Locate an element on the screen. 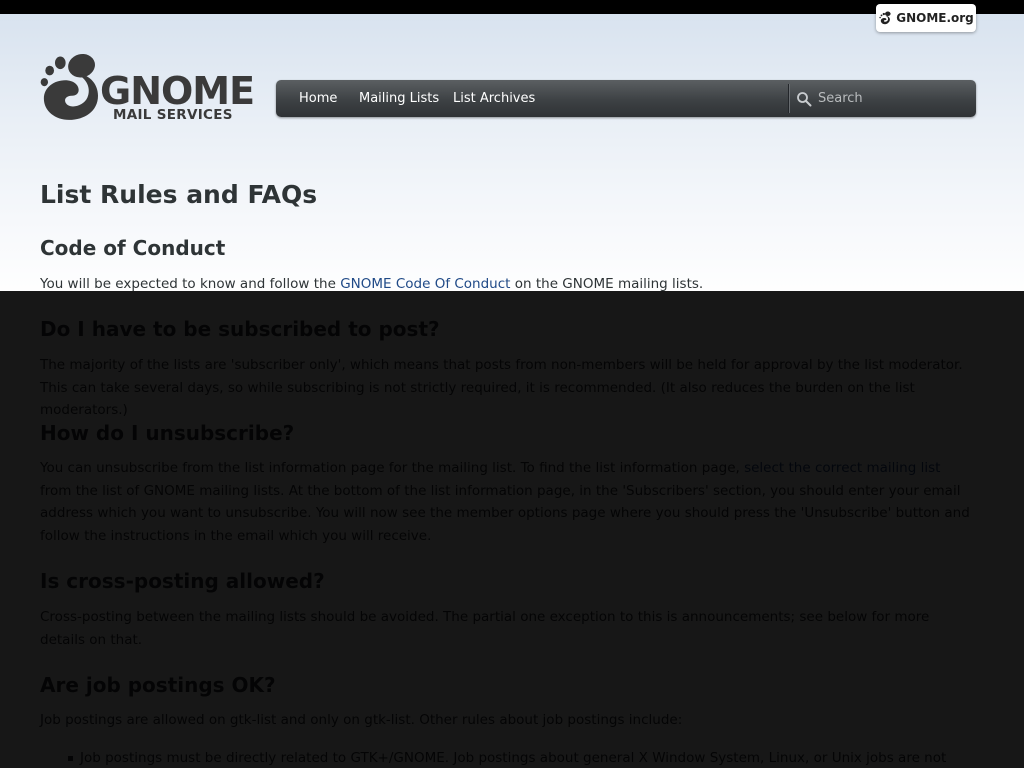 The width and height of the screenshot is (1024, 768). gnome-org-link: GNOME.org is located at coordinates (926, 18).